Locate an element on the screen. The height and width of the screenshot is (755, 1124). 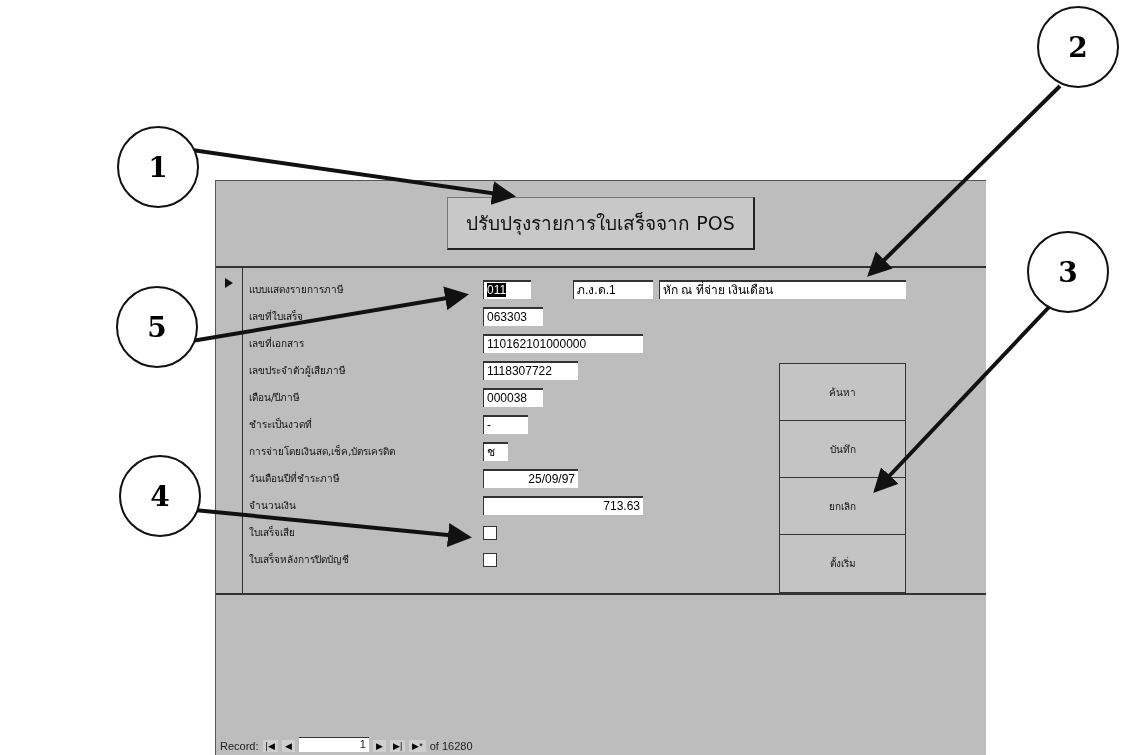
field-label: เดือน/ปีภาษี is located at coordinates (275, 398).